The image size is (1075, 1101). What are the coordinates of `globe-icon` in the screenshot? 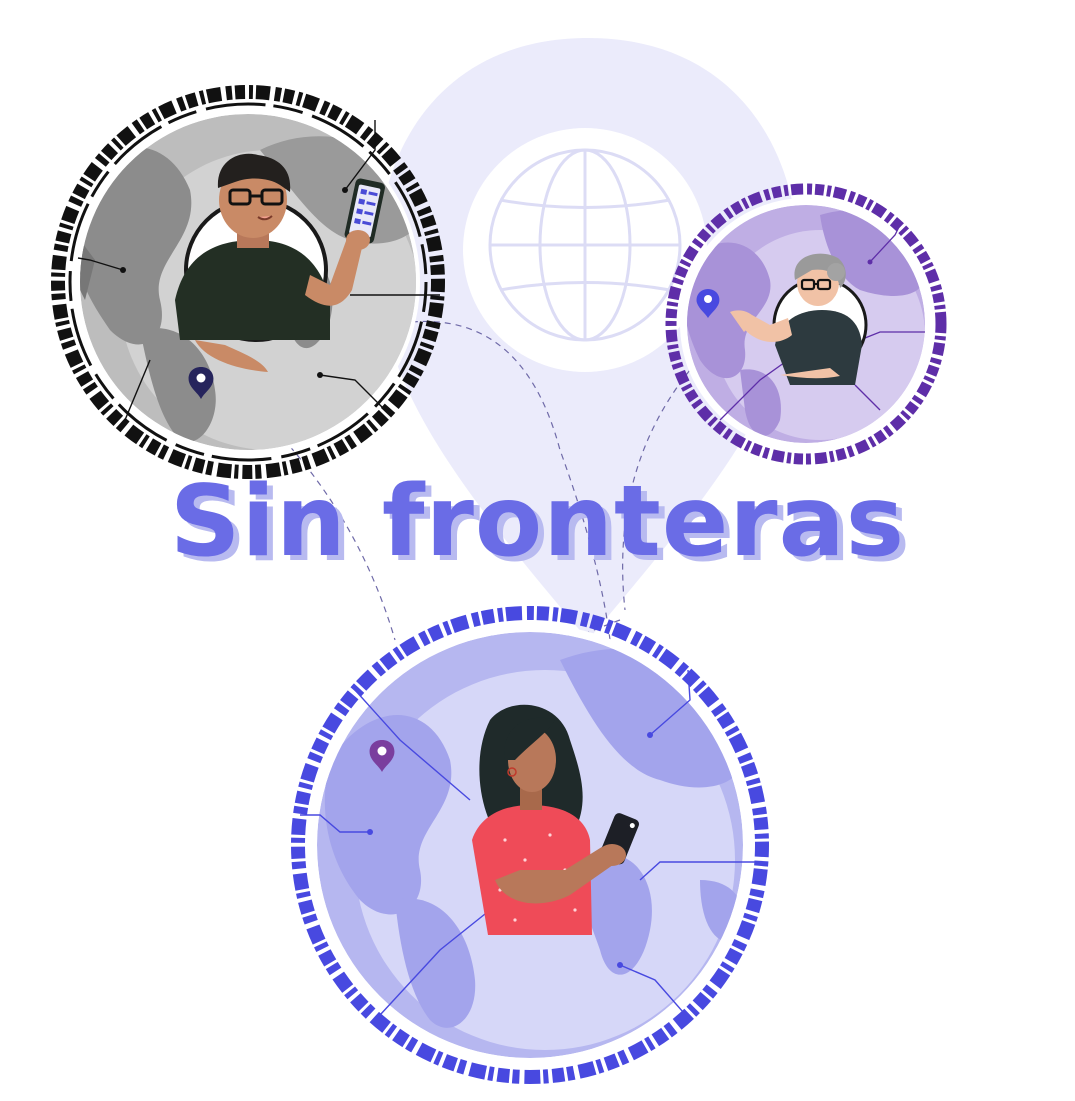 It's located at (585, 245).